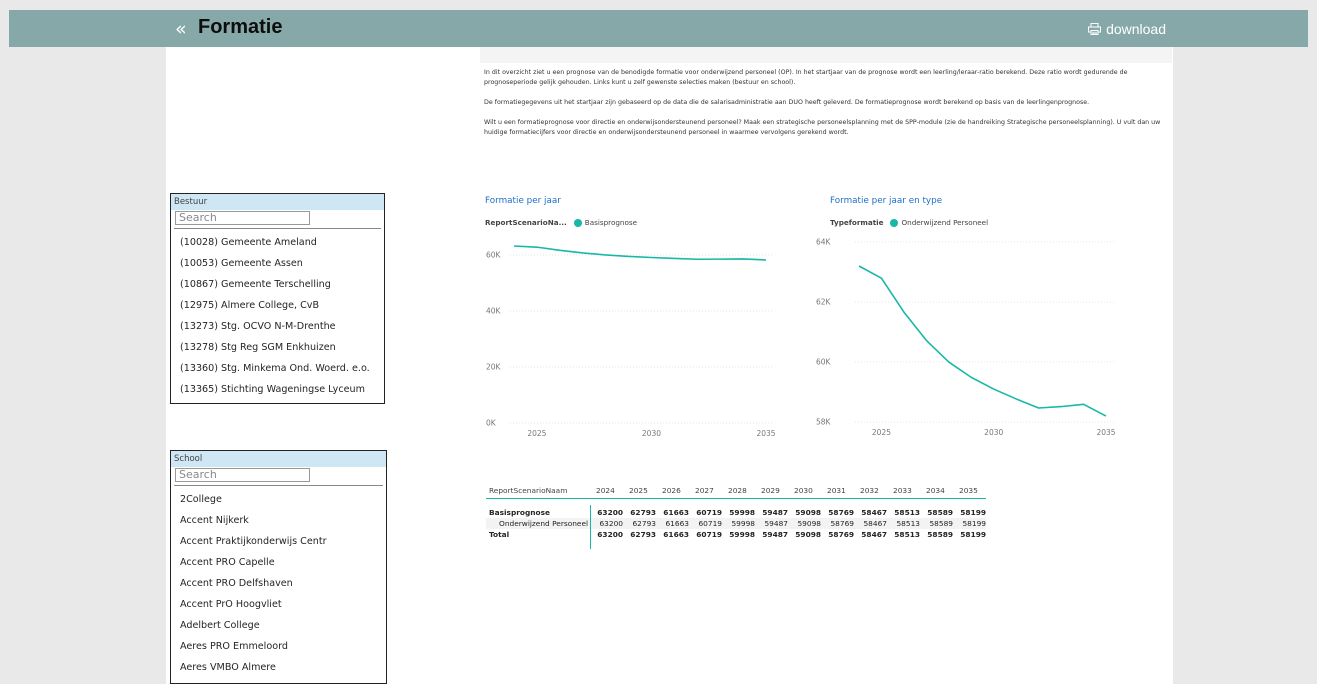 The image size is (1317, 684). What do you see at coordinates (775, 512) in the screenshot?
I see `table-cell: 59487` at bounding box center [775, 512].